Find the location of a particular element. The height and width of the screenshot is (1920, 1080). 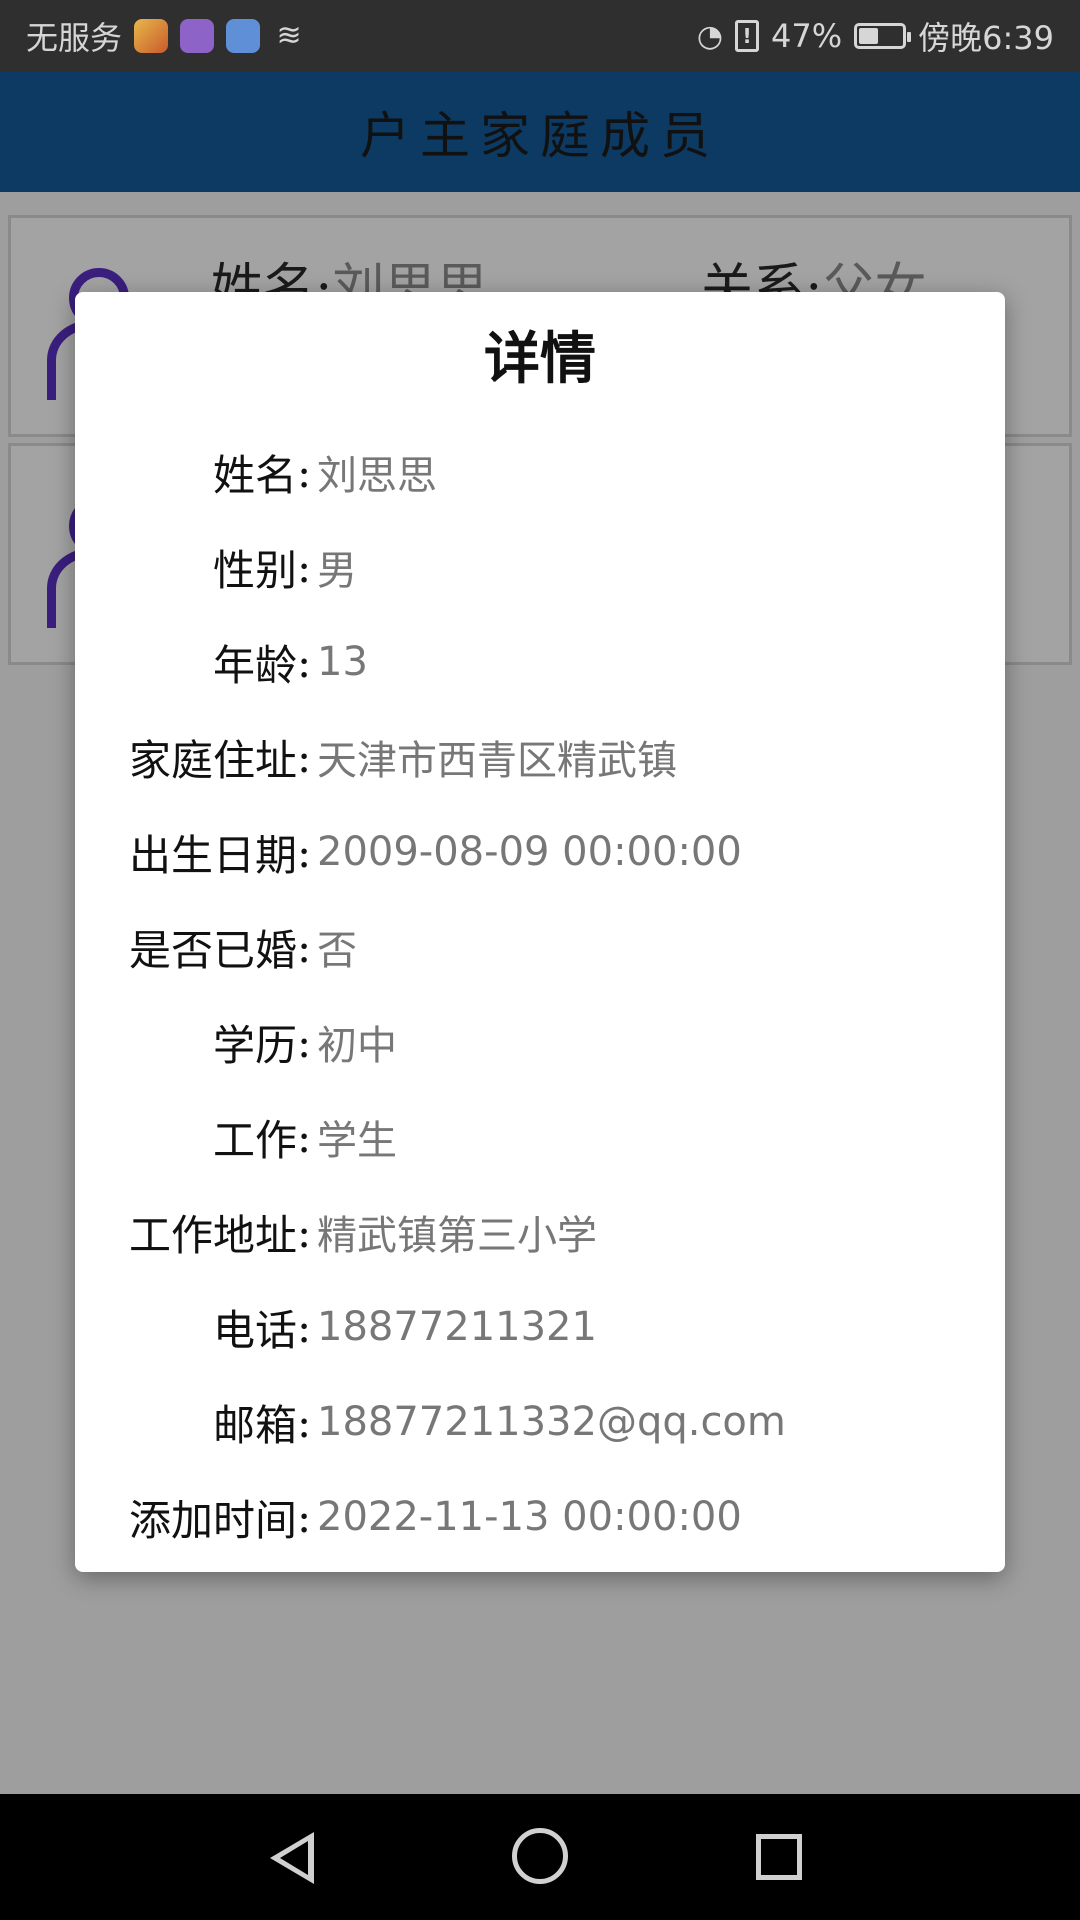

detail-label: 邮箱 is located at coordinates (254, 1425).